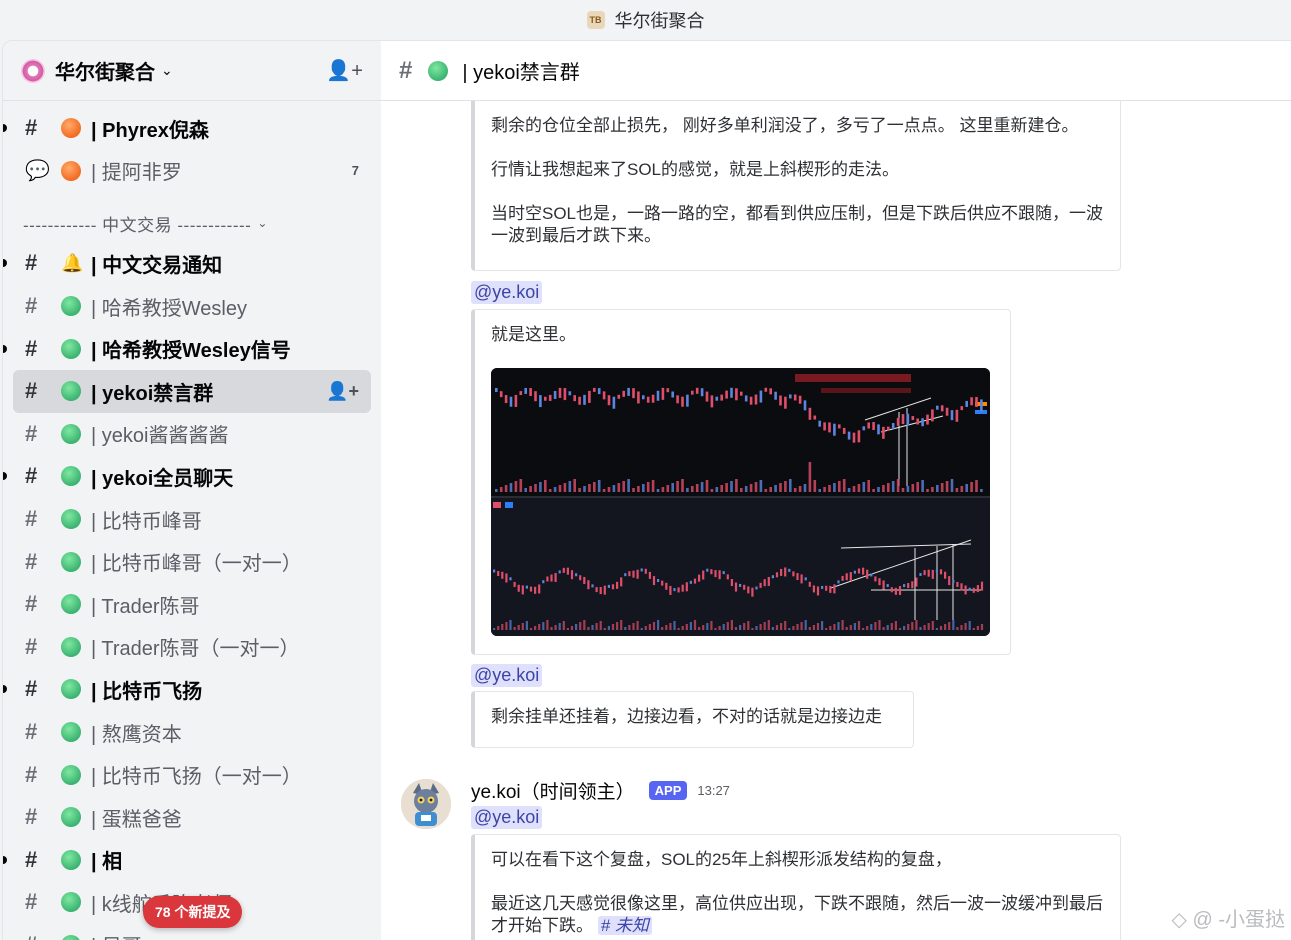 The image size is (1291, 940). I want to click on channel-link: # 未知, so click(624, 925).